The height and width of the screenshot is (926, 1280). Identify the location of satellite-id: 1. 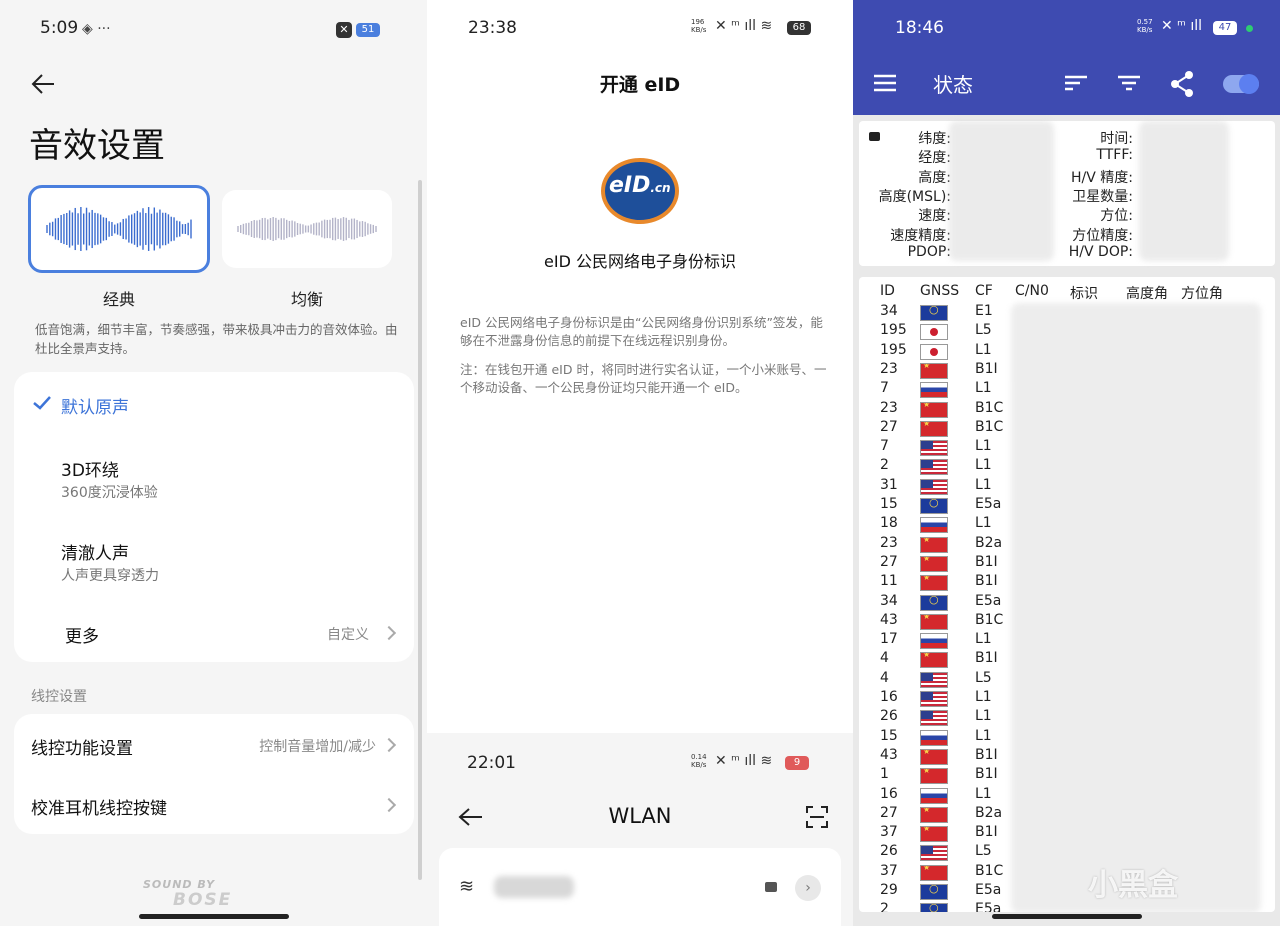
(884, 774).